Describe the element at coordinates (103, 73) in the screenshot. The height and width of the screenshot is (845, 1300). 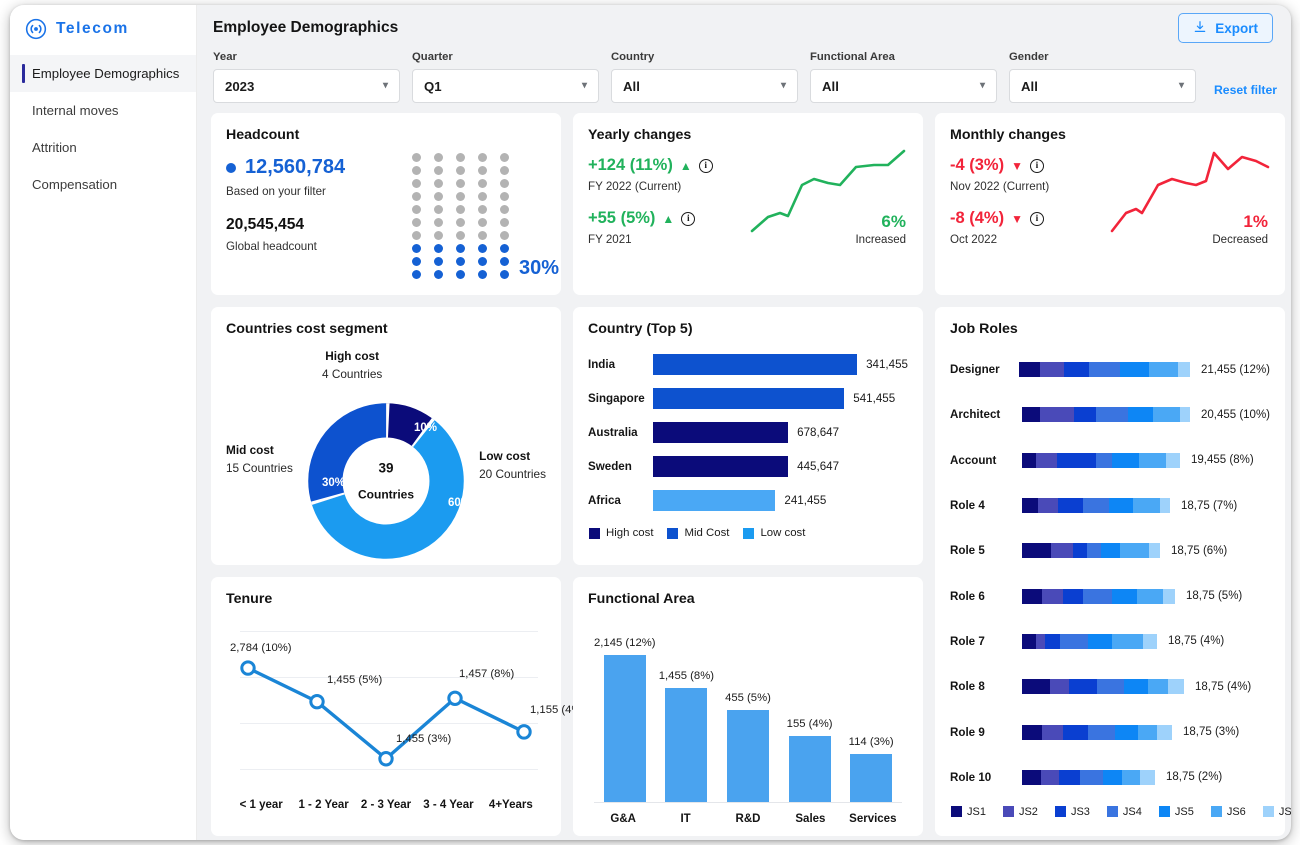
I see `sidebar-item-employee-demographics: Employee Demographics` at that location.